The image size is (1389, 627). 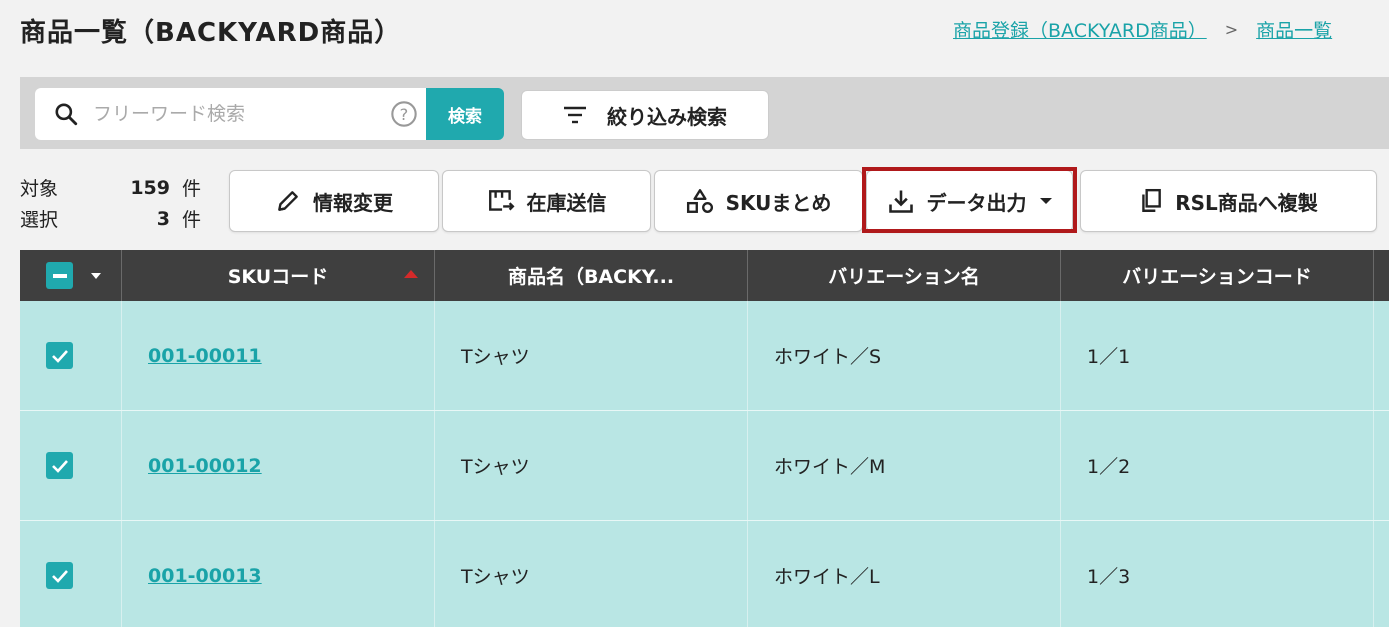 What do you see at coordinates (353, 202) in the screenshot?
I see `edit-info-label: 情報変更` at bounding box center [353, 202].